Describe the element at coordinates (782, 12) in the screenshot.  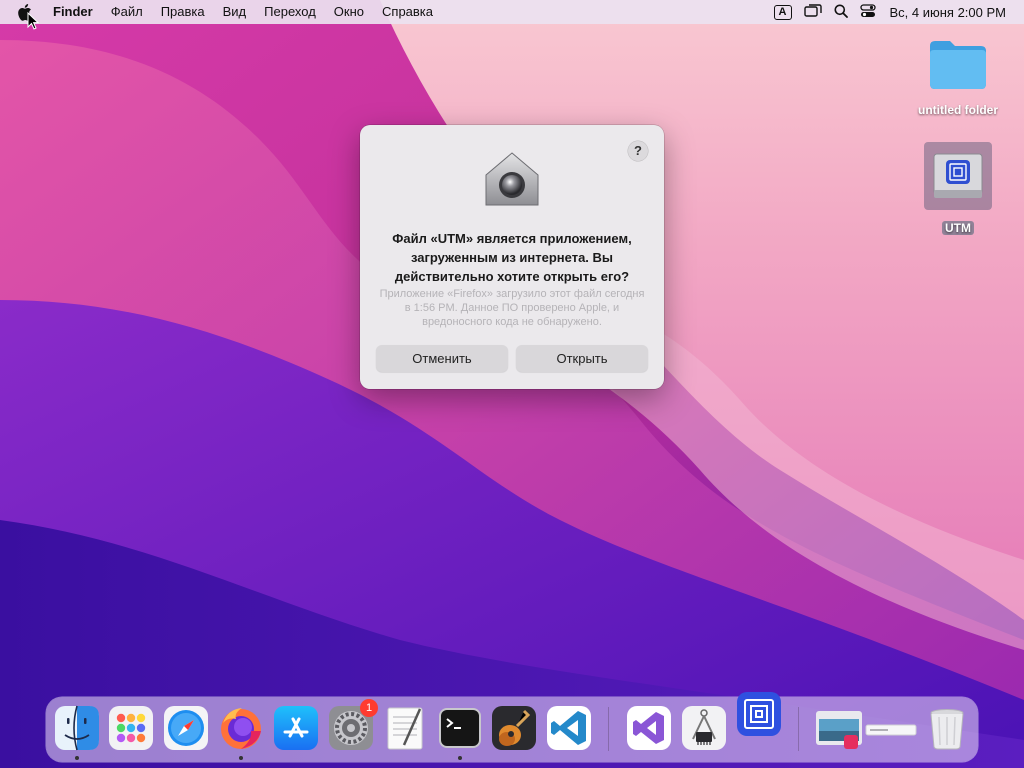
I see `input-source-indicator: A` at that location.